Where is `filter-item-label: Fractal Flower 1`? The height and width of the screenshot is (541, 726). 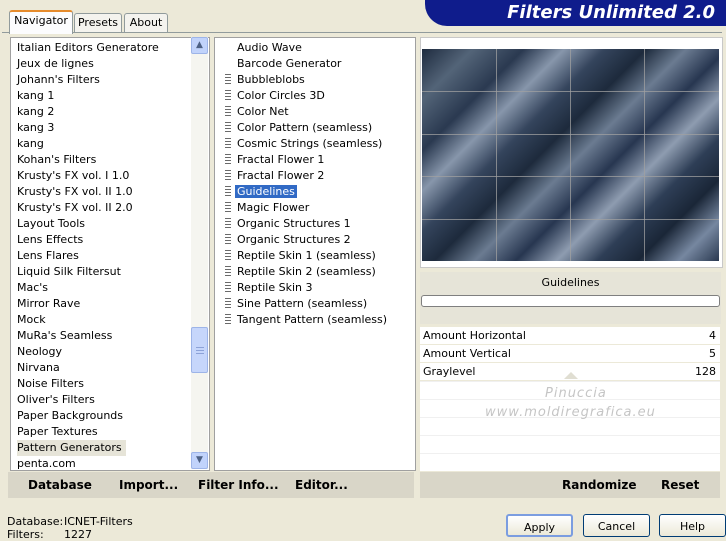 filter-item-label: Fractal Flower 1 is located at coordinates (281, 159).